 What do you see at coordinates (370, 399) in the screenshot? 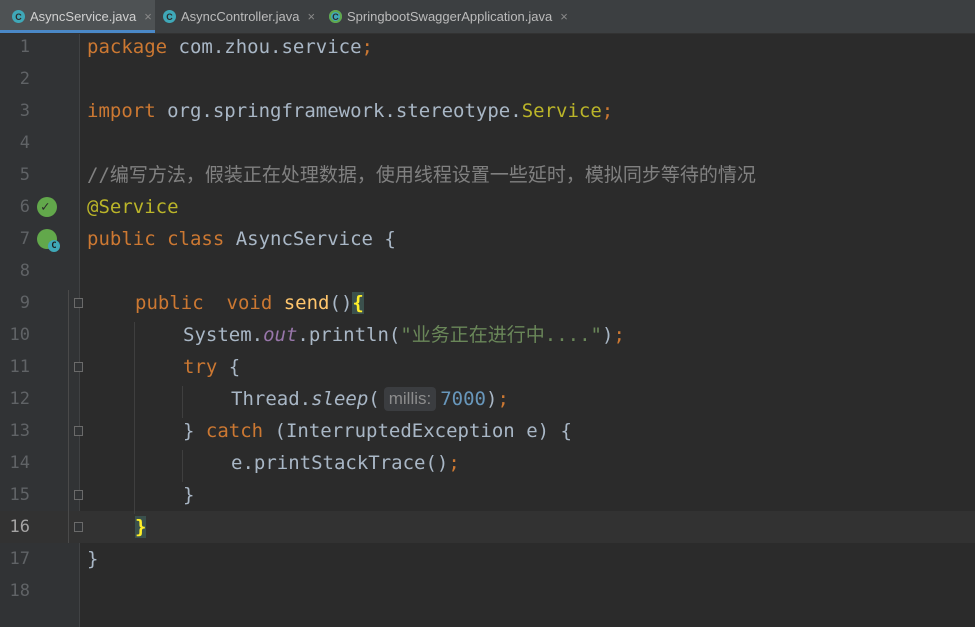
I see `code-line-12: Thread.sleep(millis: 7000);` at bounding box center [370, 399].